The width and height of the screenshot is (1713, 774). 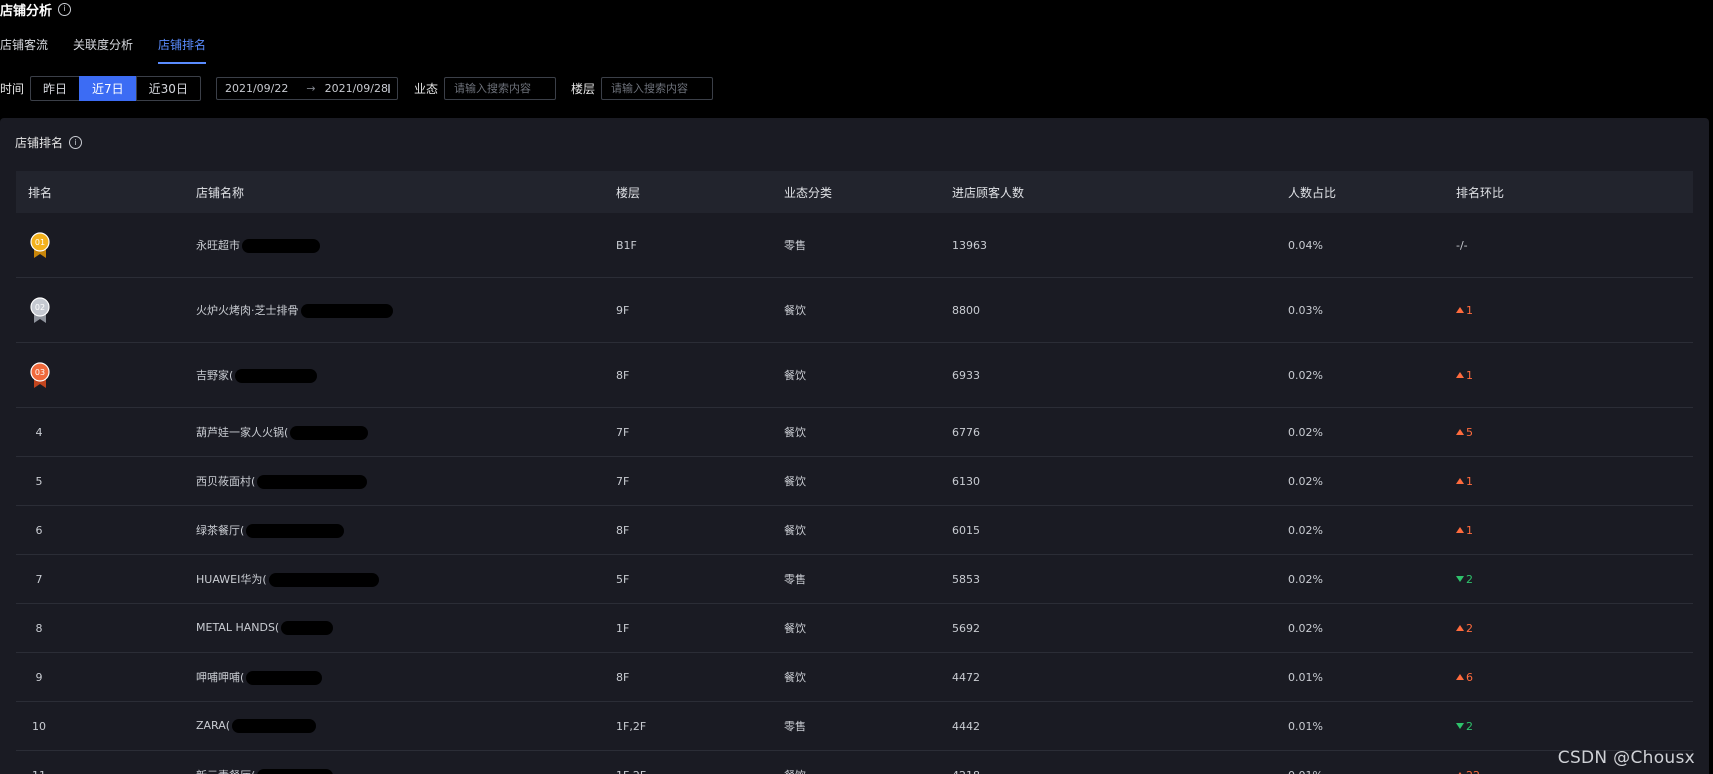 I want to click on rank-change-cell: -/-, so click(x=1568, y=245).